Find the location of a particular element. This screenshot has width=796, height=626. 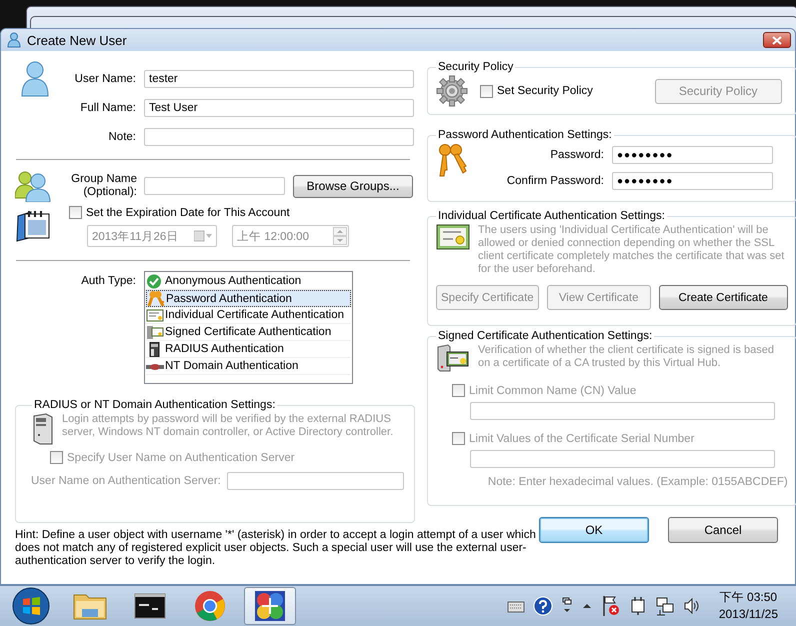

field-label: User Name: is located at coordinates (105, 79).